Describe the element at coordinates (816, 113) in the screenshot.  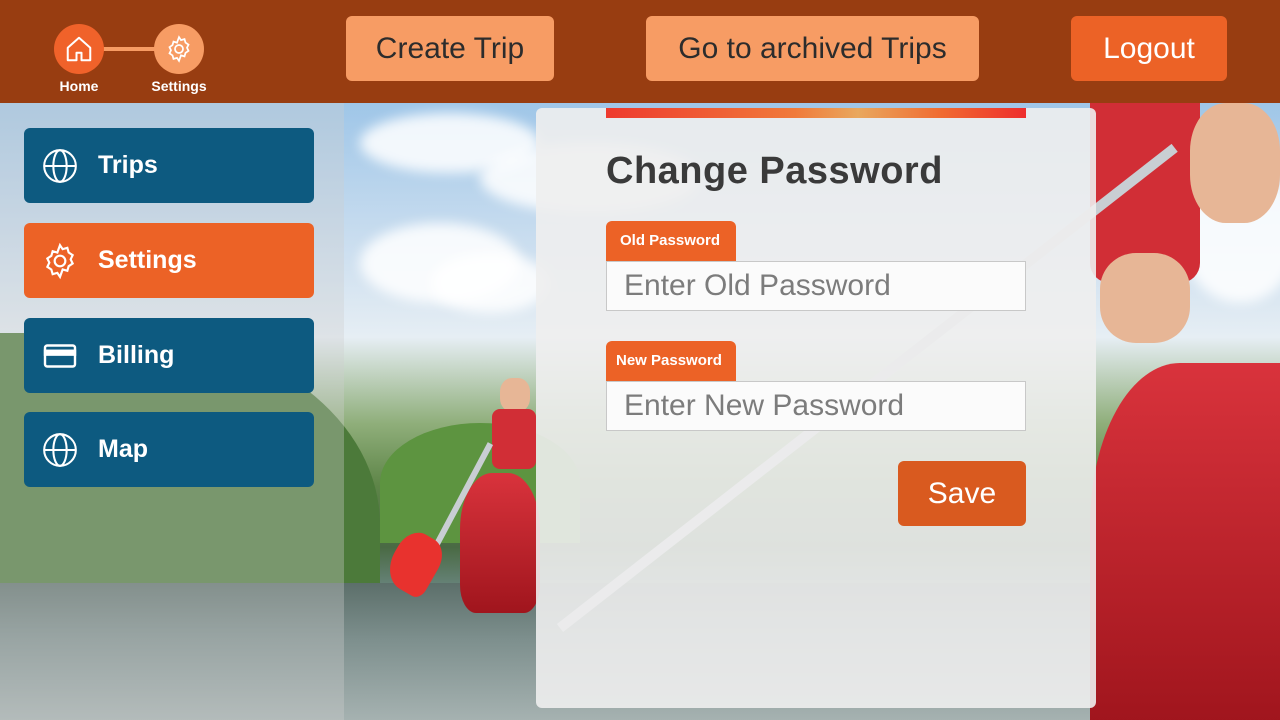
I see `panel-accent-bar` at that location.